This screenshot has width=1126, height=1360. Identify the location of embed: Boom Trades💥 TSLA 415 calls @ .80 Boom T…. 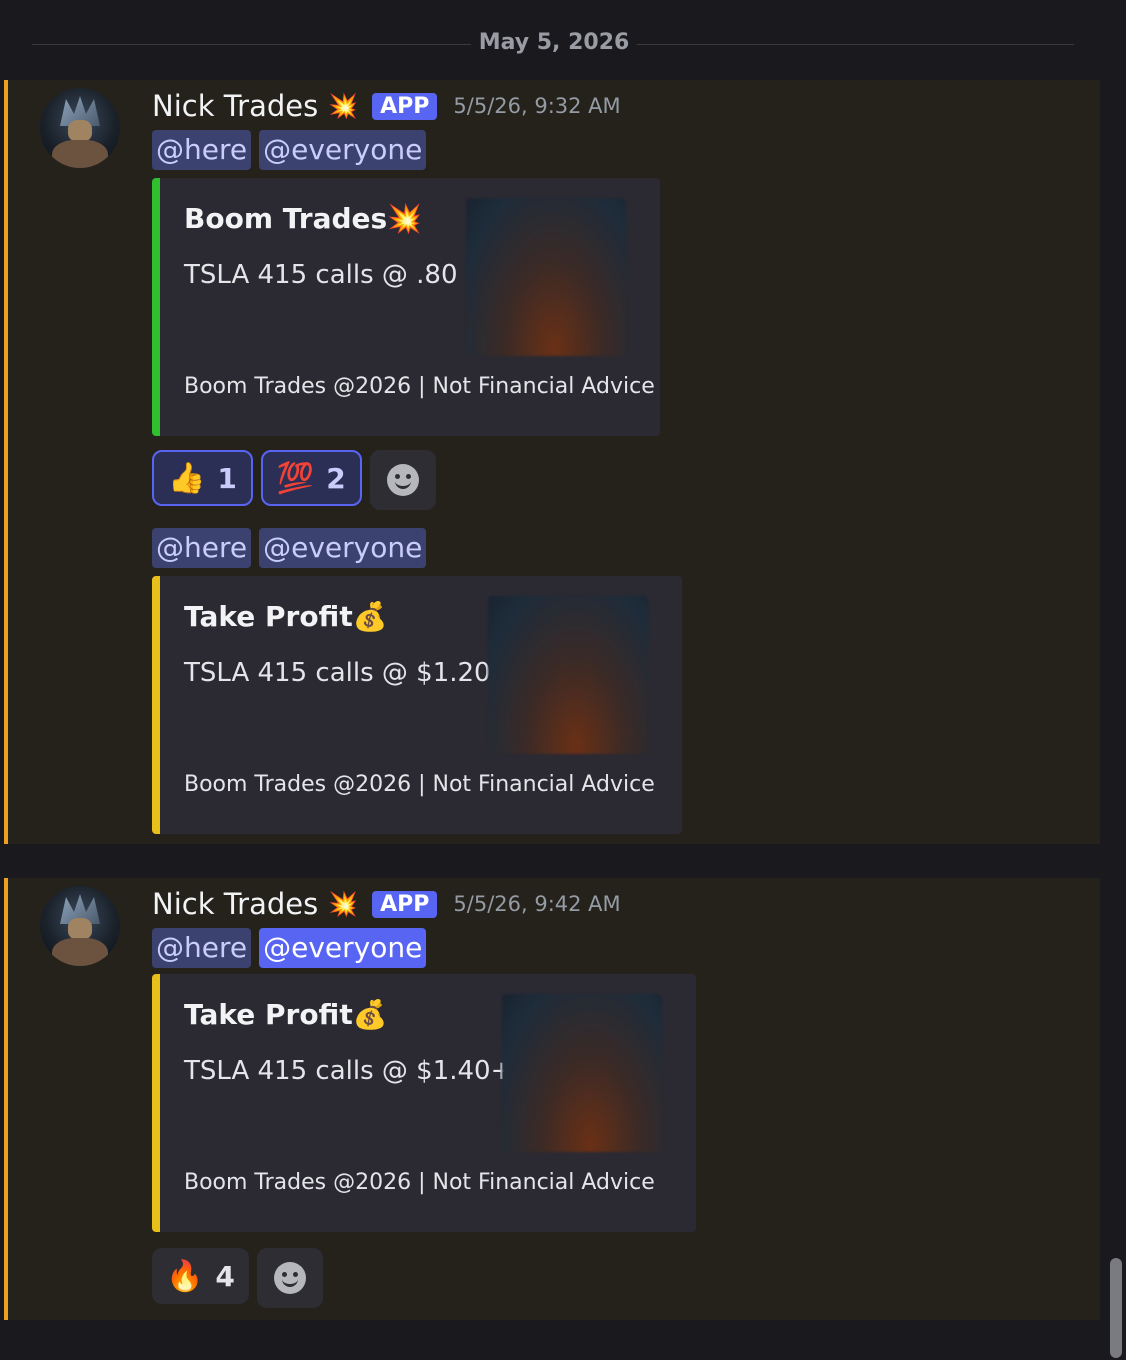
(406, 307).